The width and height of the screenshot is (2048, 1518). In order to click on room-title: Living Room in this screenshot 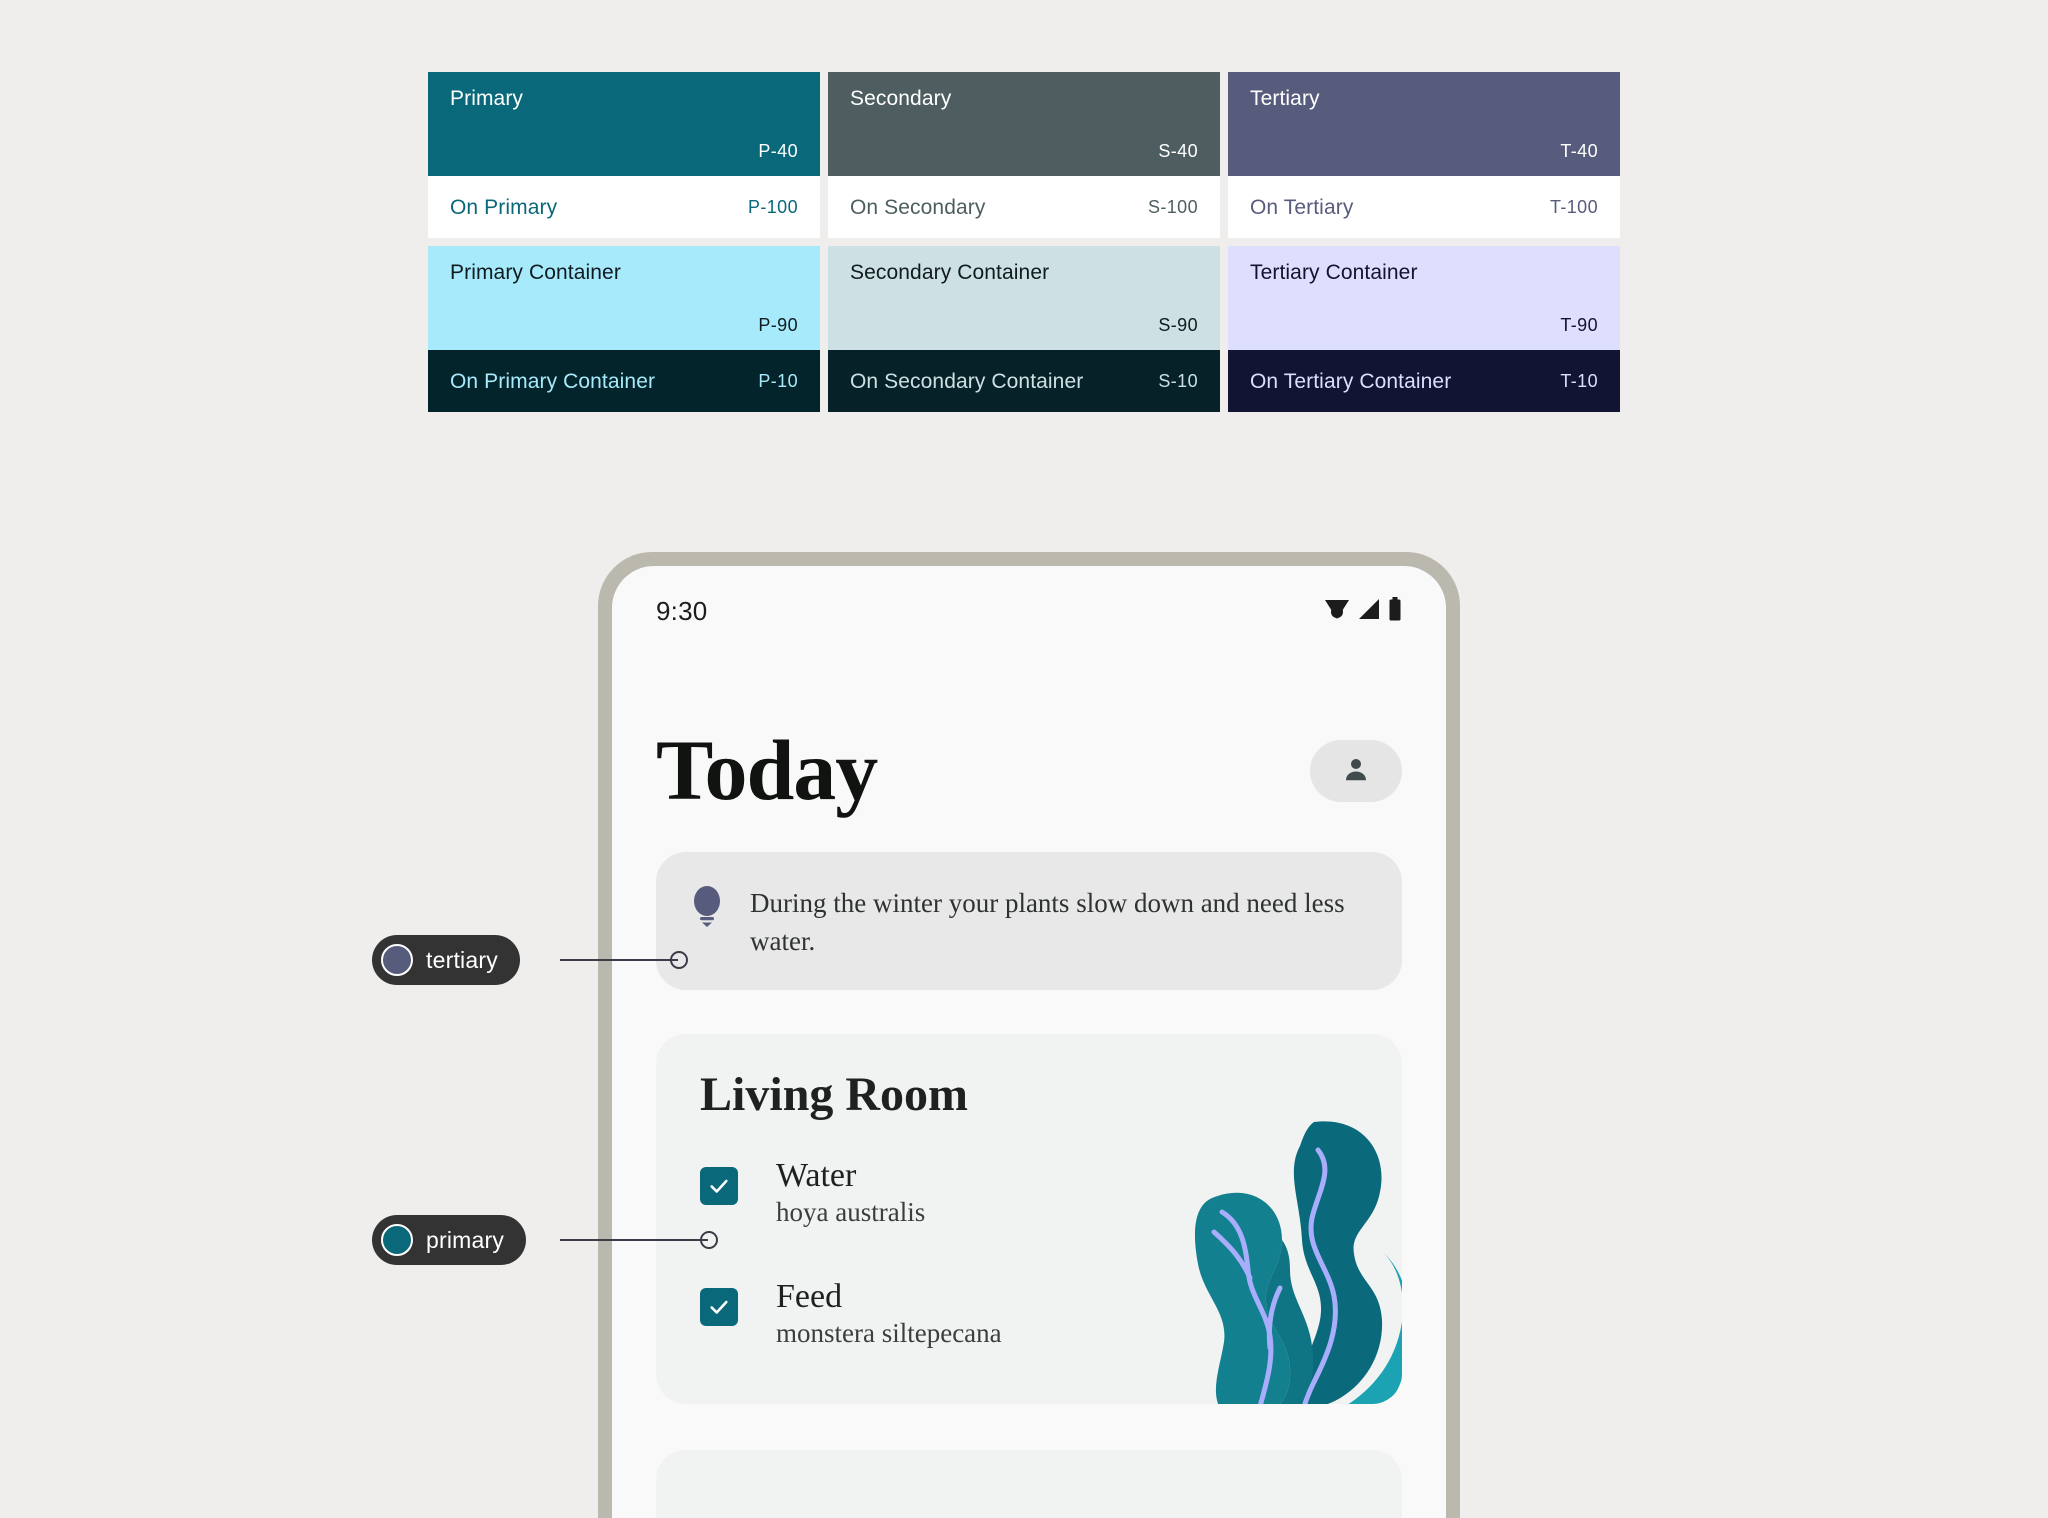, I will do `click(834, 1095)`.